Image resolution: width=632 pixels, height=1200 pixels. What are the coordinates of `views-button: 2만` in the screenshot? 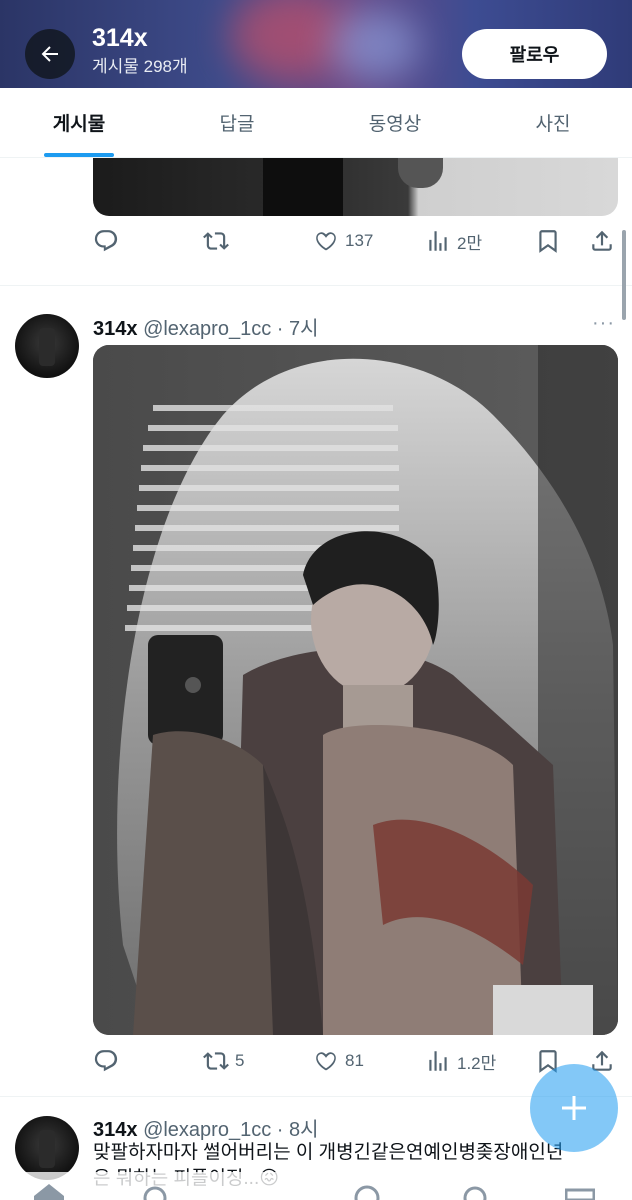 It's located at (453, 241).